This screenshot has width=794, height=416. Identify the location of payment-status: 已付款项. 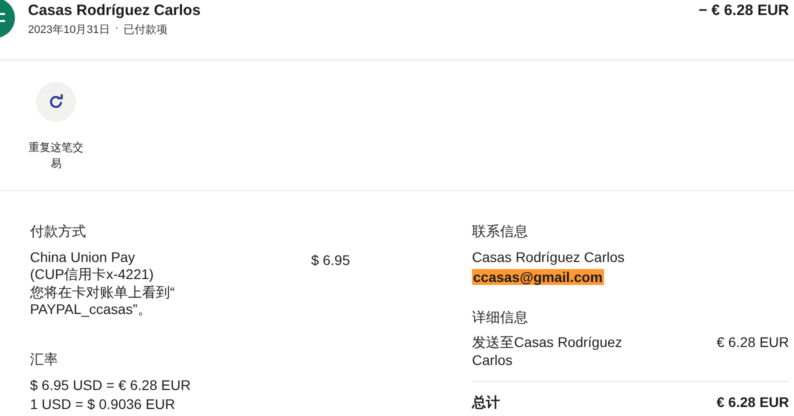
(146, 30).